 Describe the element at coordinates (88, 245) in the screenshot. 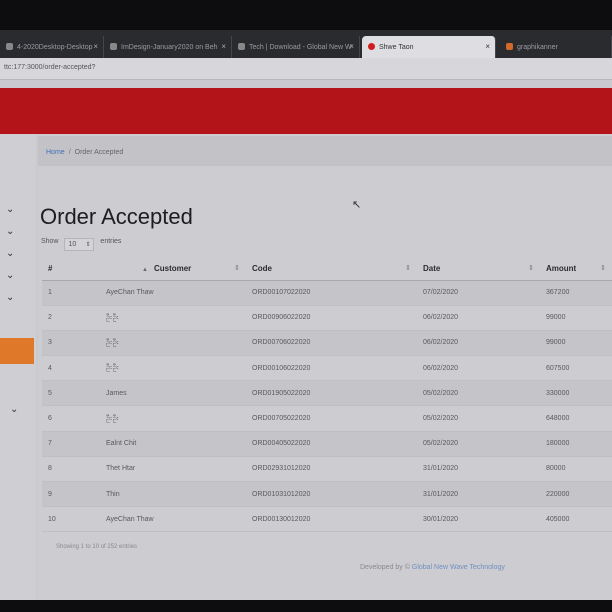

I see `updown-arrows-icon: ⇕` at that location.